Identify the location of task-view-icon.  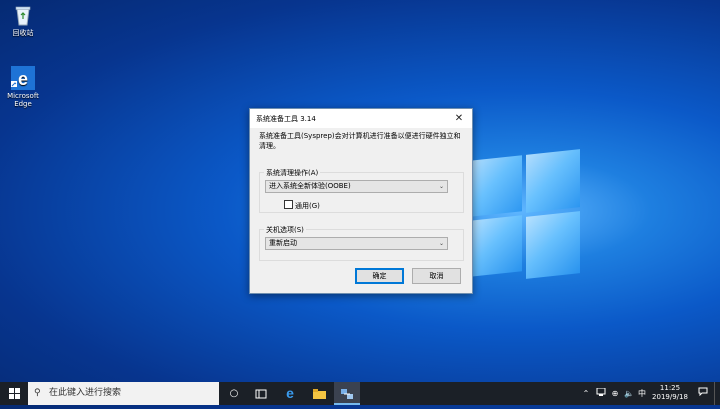
(261, 393).